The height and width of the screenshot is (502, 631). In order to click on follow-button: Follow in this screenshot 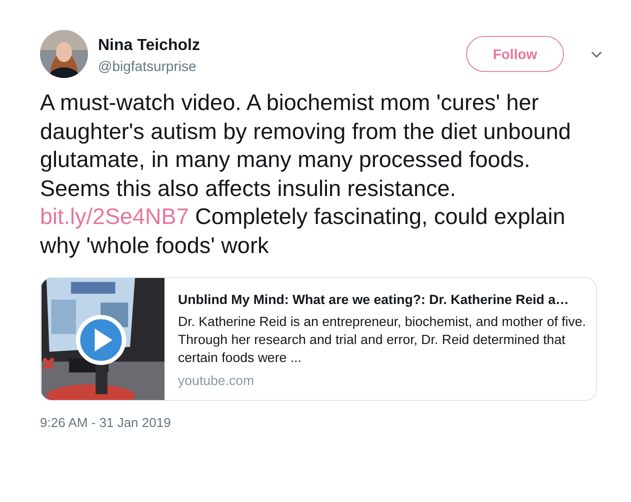, I will do `click(515, 54)`.